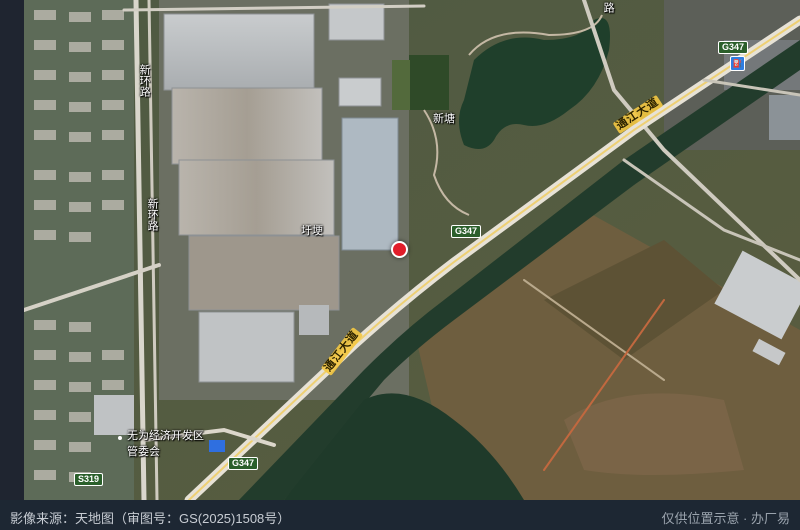 Image resolution: width=800 pixels, height=530 pixels. What do you see at coordinates (144, 80) in the screenshot?
I see `road-label-west-upper: 新环路` at bounding box center [144, 80].